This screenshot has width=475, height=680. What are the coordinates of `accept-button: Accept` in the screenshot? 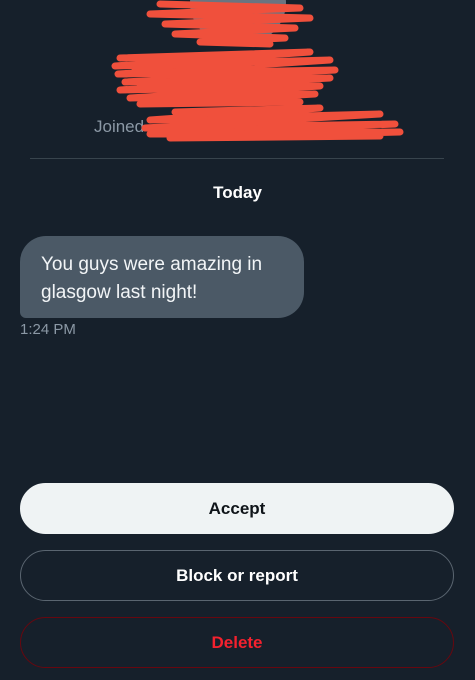 It's located at (237, 508).